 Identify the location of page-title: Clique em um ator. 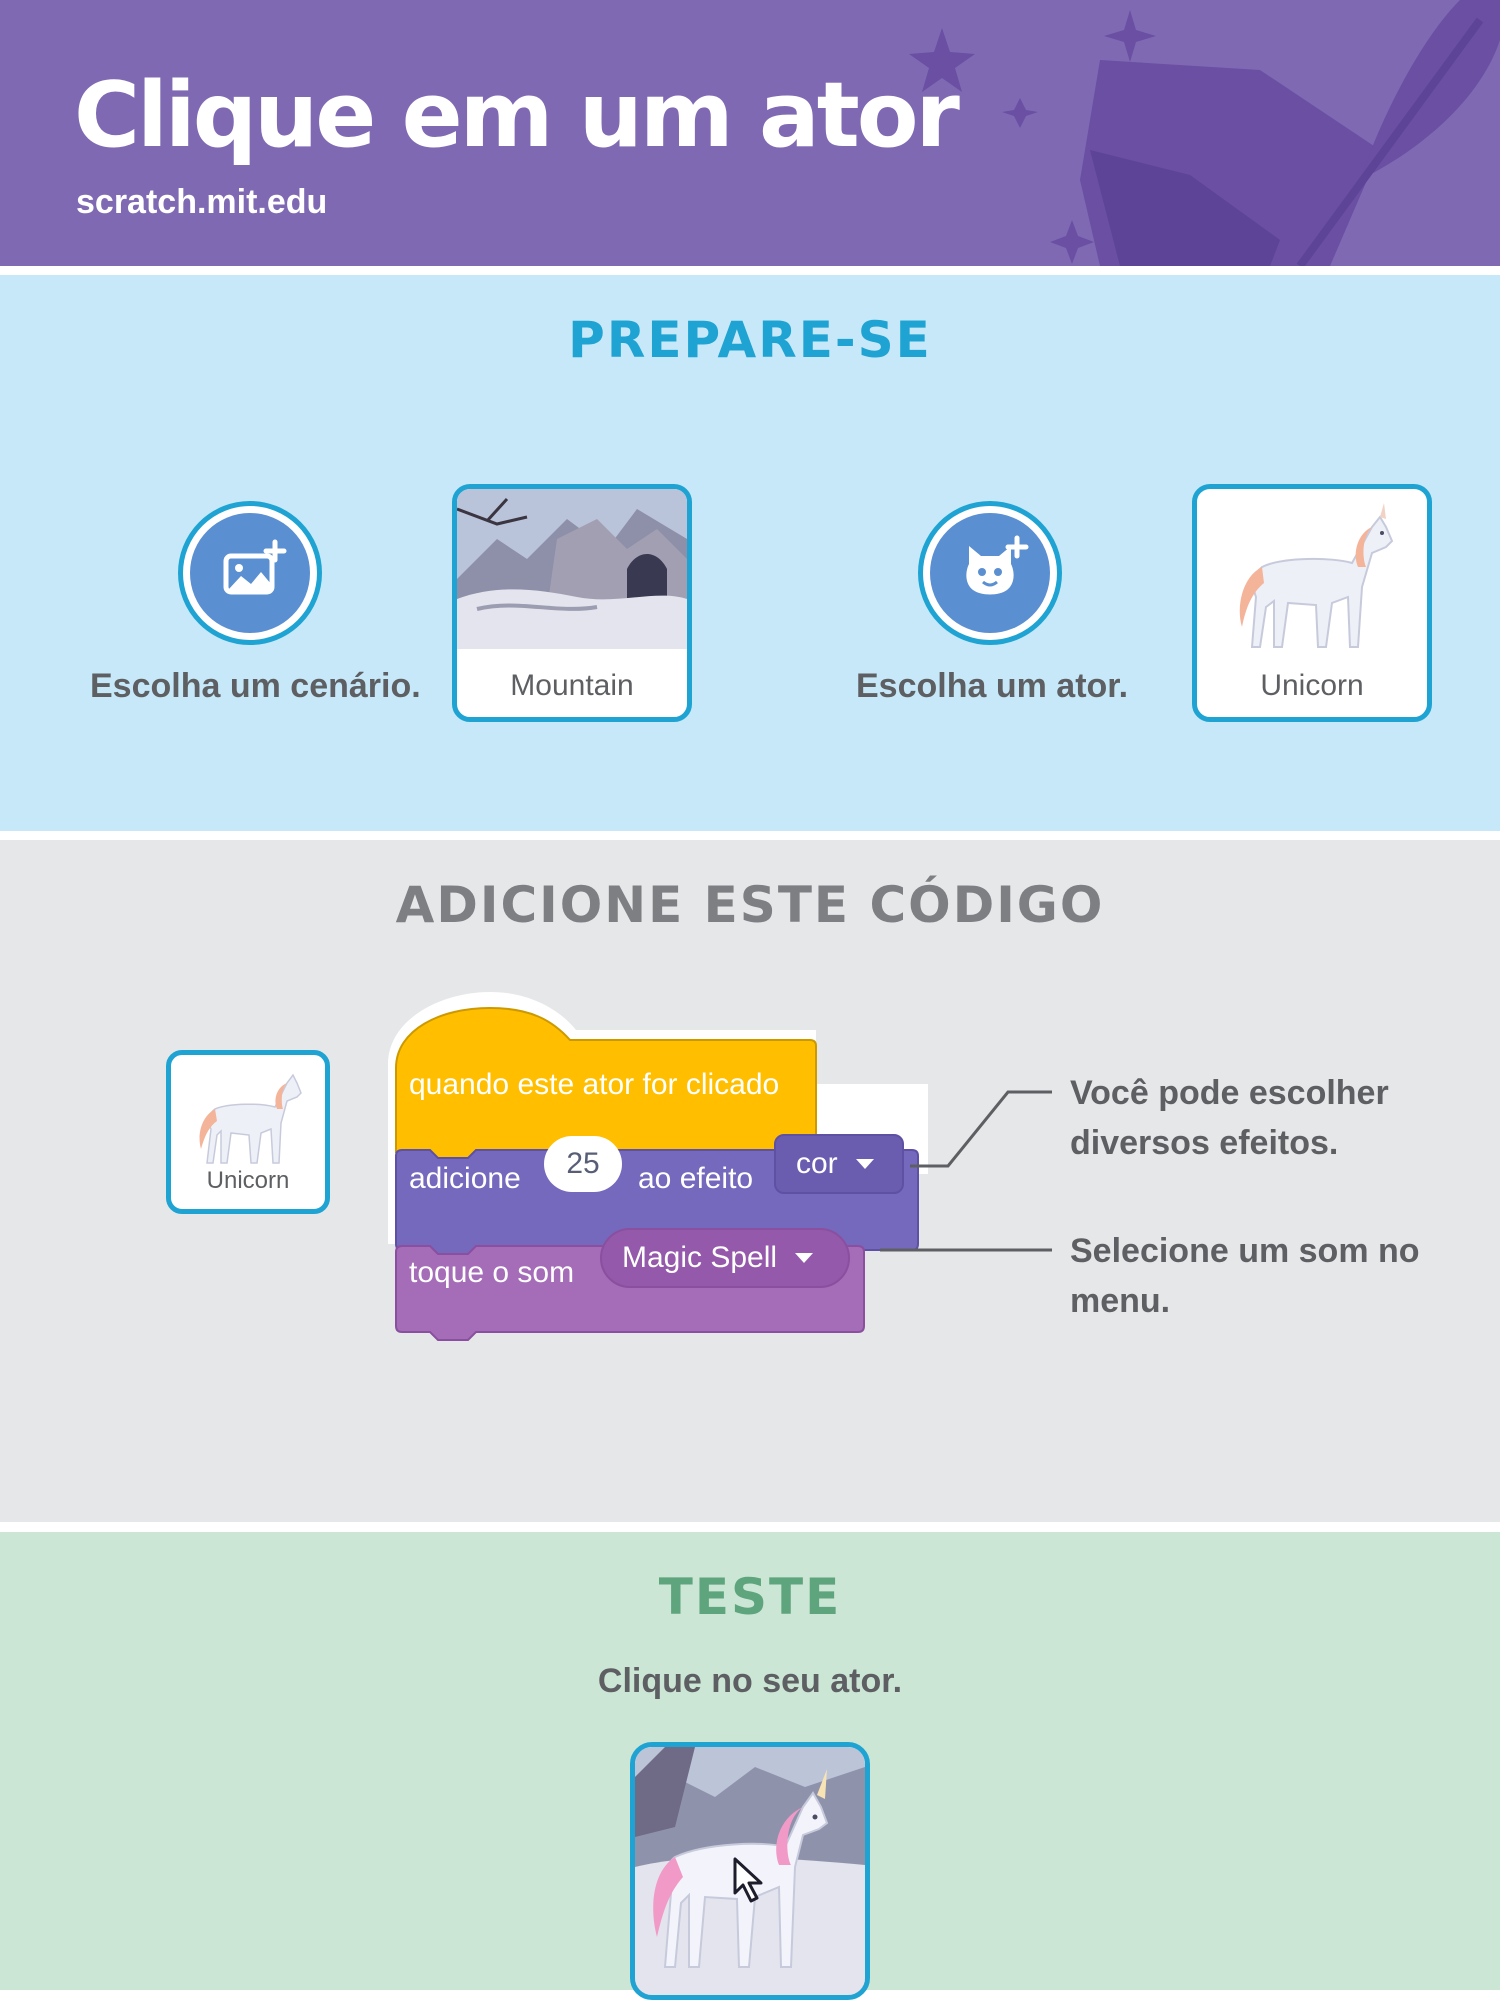
(517, 115).